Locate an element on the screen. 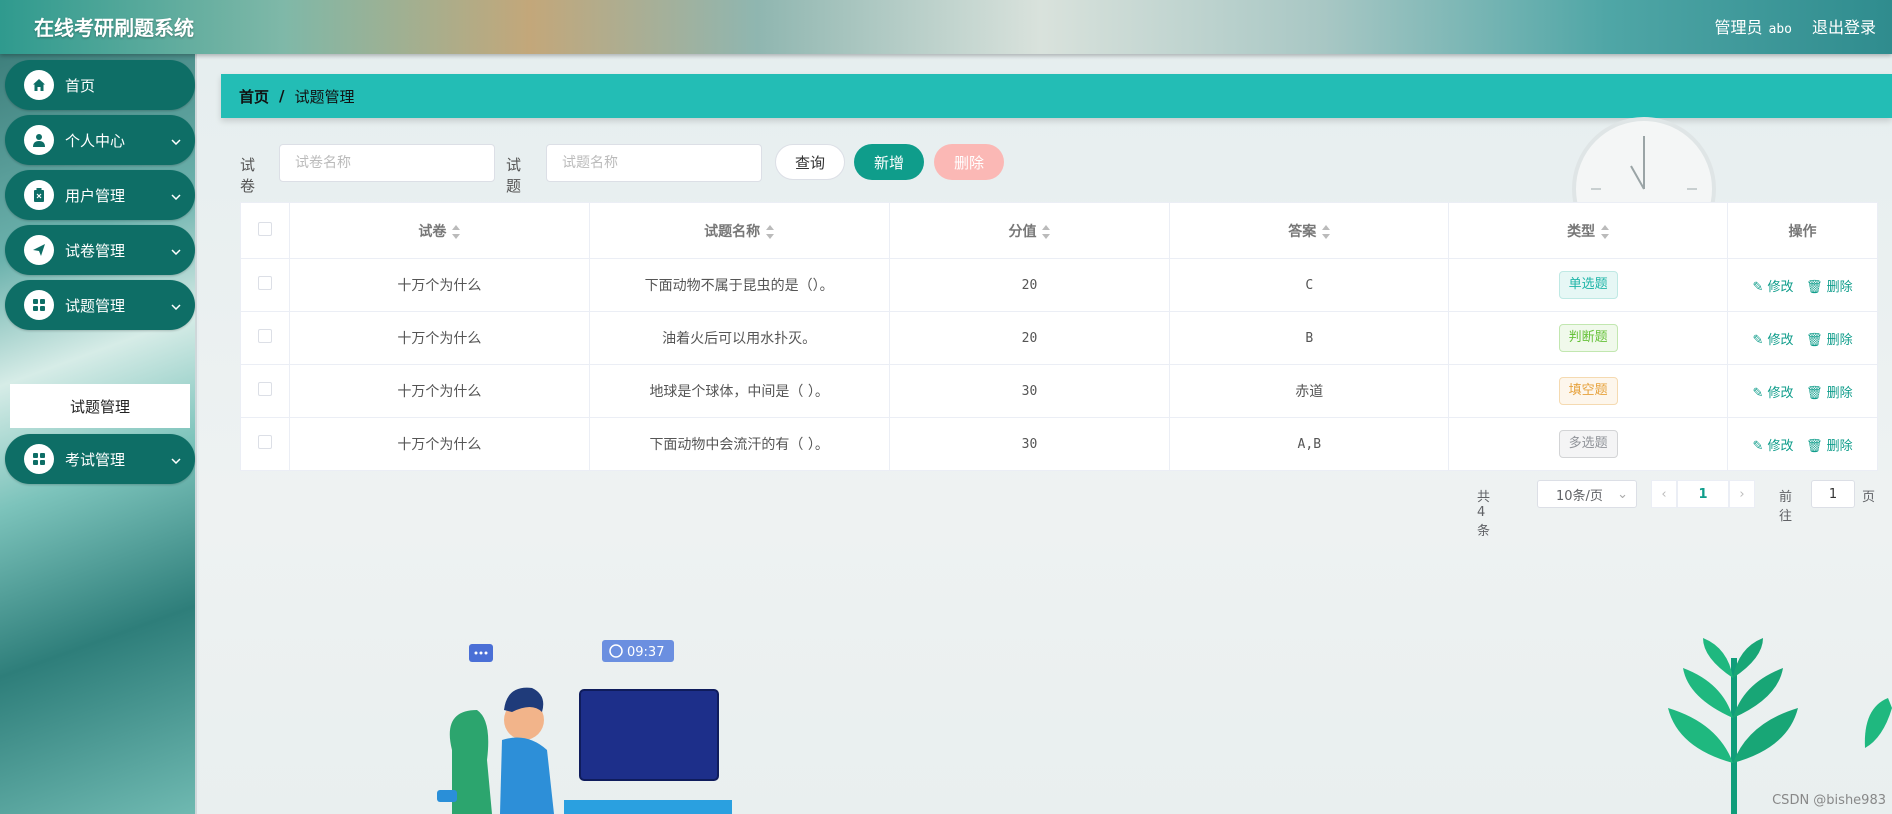 The image size is (1892, 814). sidebar-item-questions: 试题管理 is located at coordinates (100, 305).